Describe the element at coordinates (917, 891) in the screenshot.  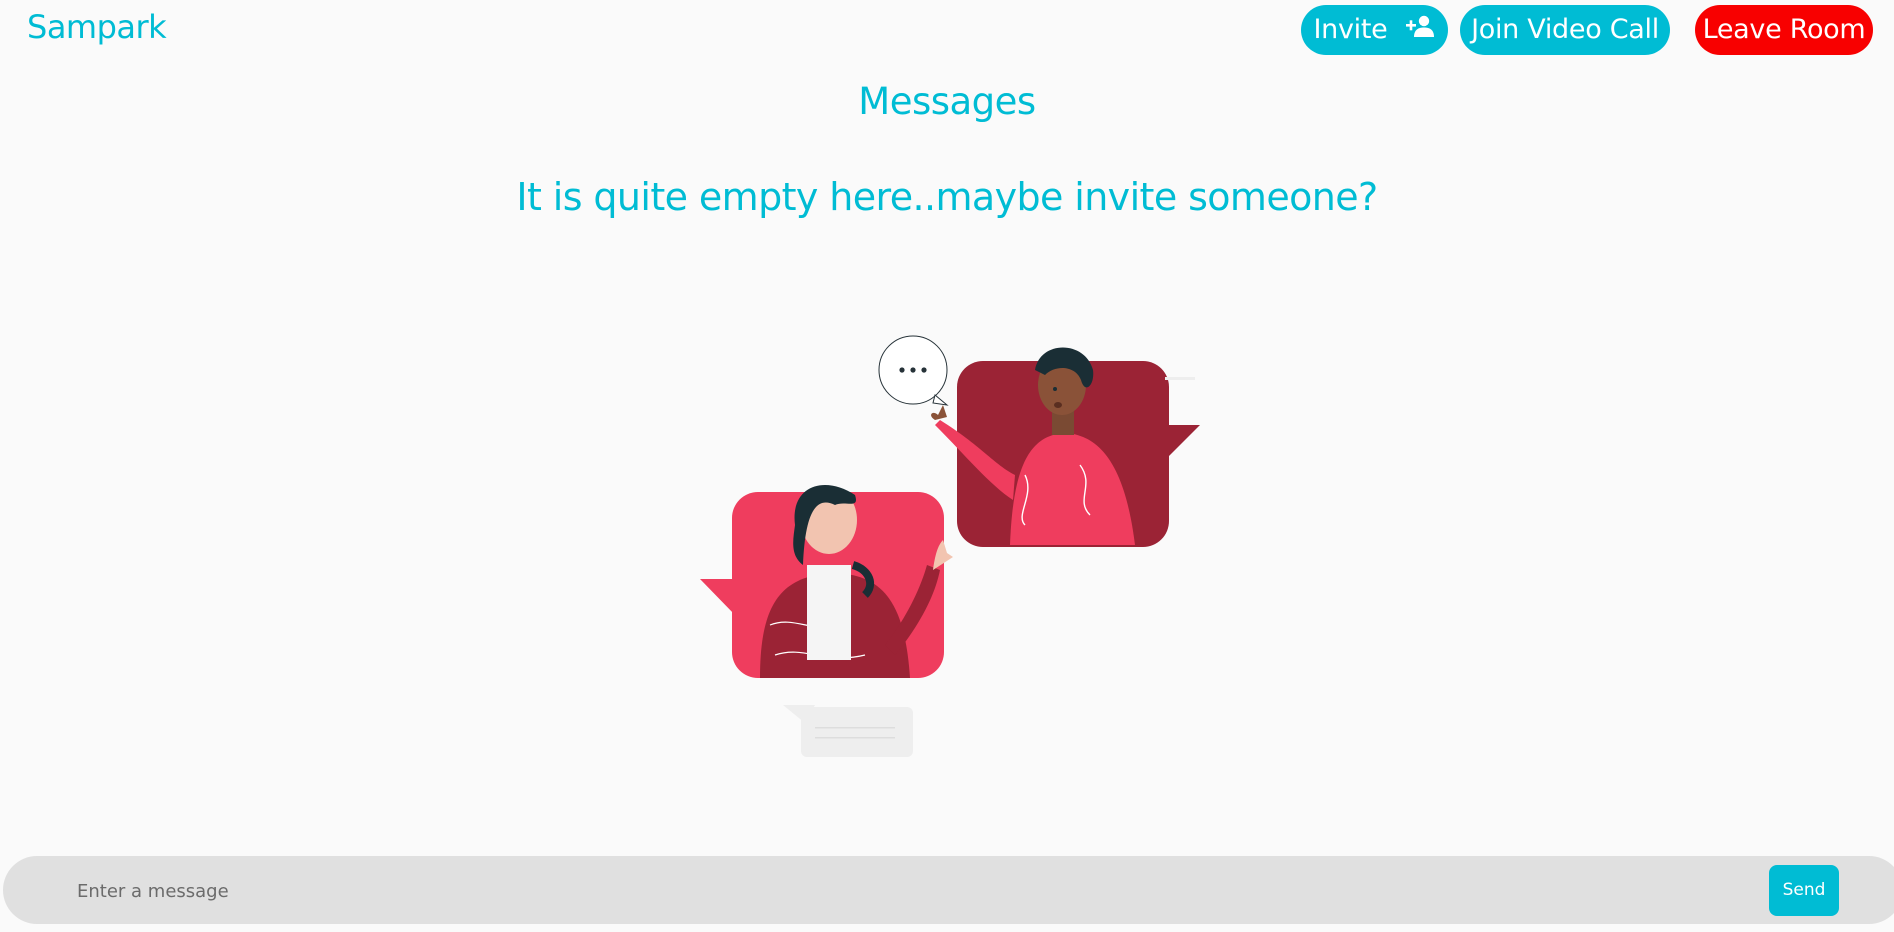
I see `message-input` at that location.